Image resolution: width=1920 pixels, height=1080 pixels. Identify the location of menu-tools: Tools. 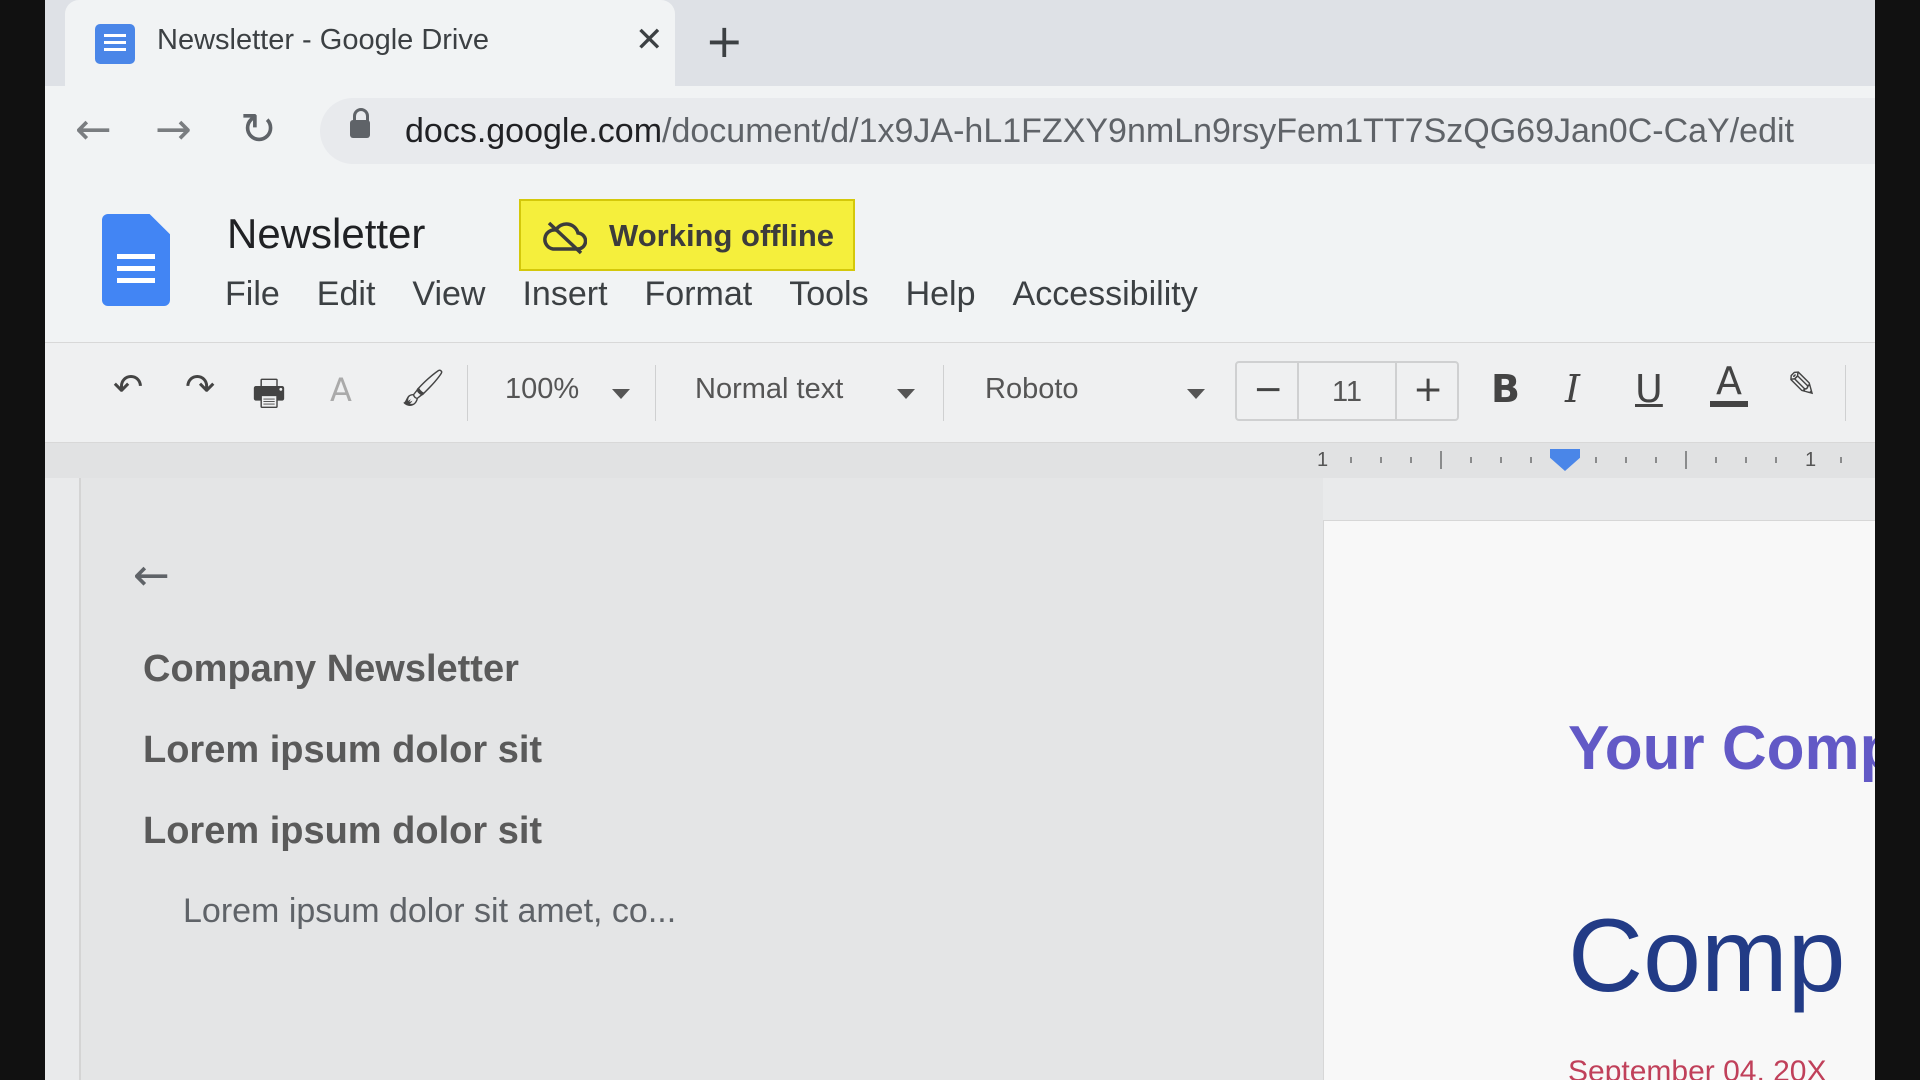
(828, 294).